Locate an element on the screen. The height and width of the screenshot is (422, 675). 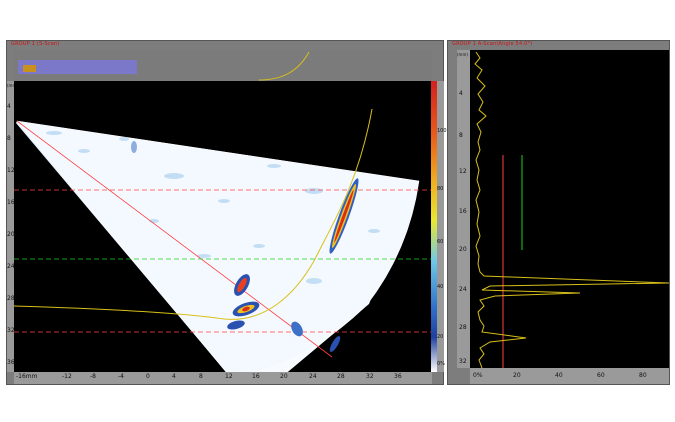
colorbar-tick: 80 is located at coordinates (440, 189).